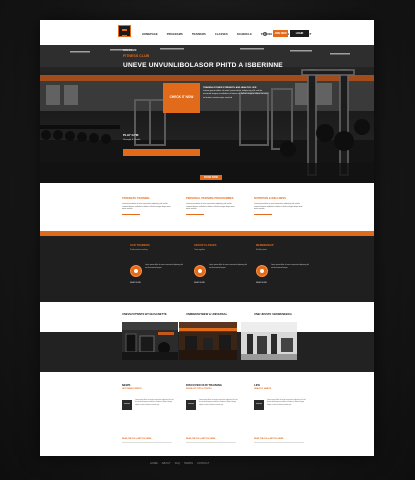 The width and height of the screenshot is (415, 480). What do you see at coordinates (139, 250) in the screenshot?
I see `service-subtitle: Professional coaching` at bounding box center [139, 250].